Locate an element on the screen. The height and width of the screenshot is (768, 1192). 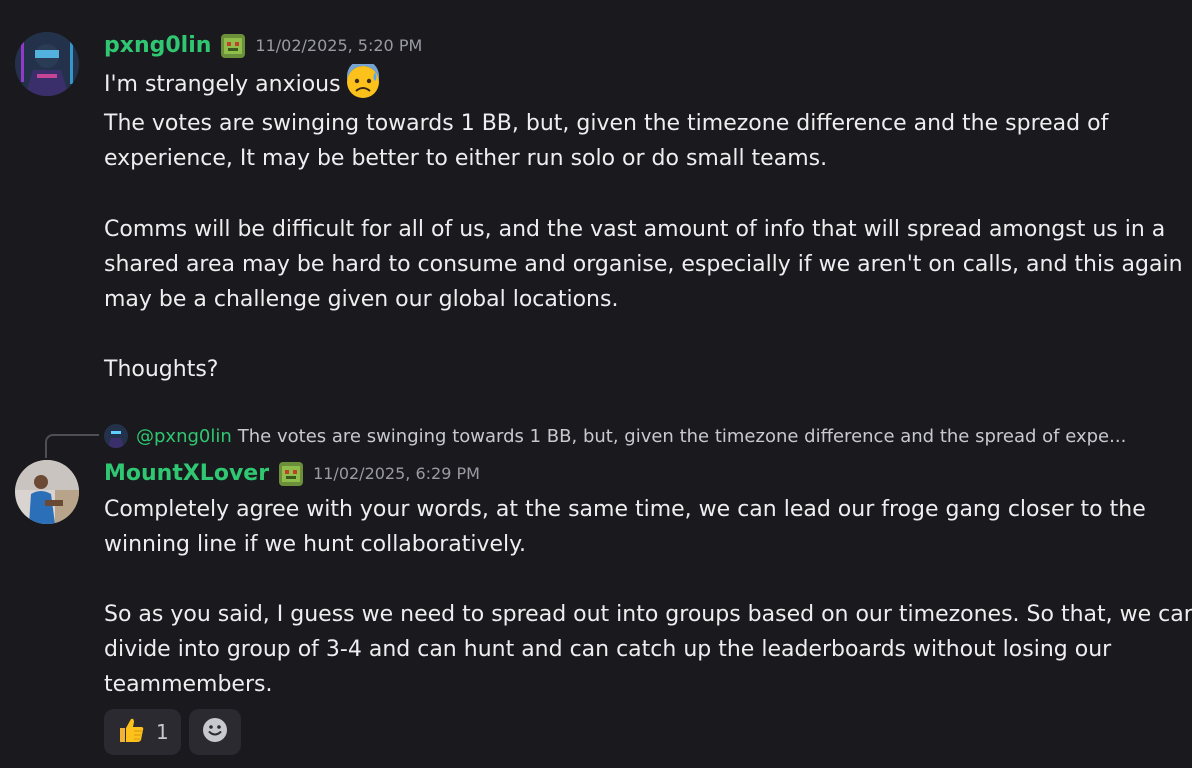
message-line: teammembers. is located at coordinates (188, 684).